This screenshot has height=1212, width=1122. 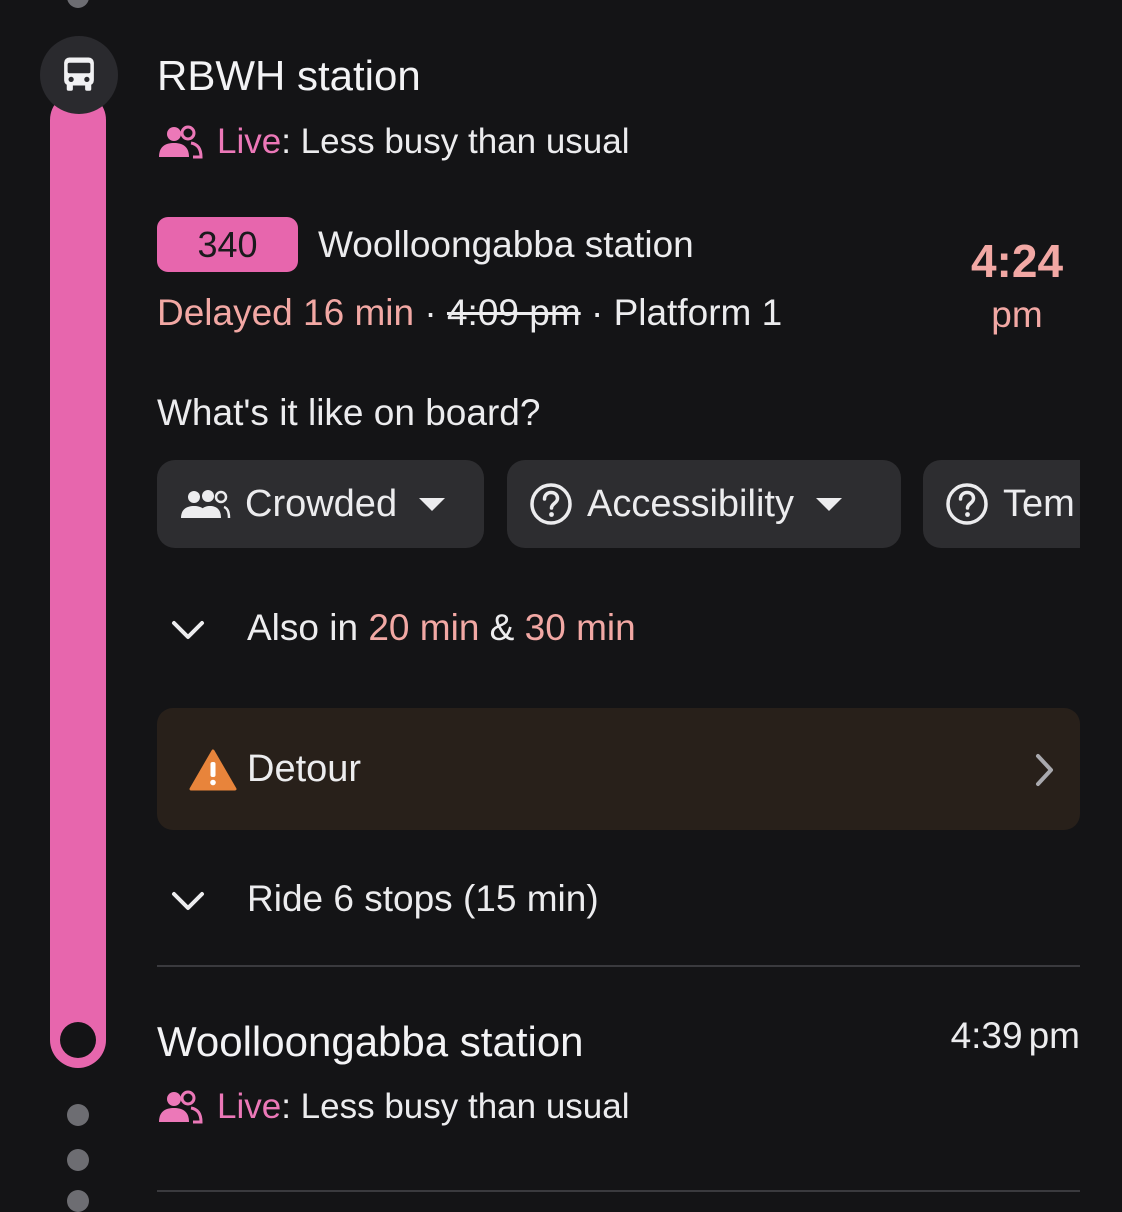 I want to click on chip-label: Accessibility, so click(x=690, y=503).